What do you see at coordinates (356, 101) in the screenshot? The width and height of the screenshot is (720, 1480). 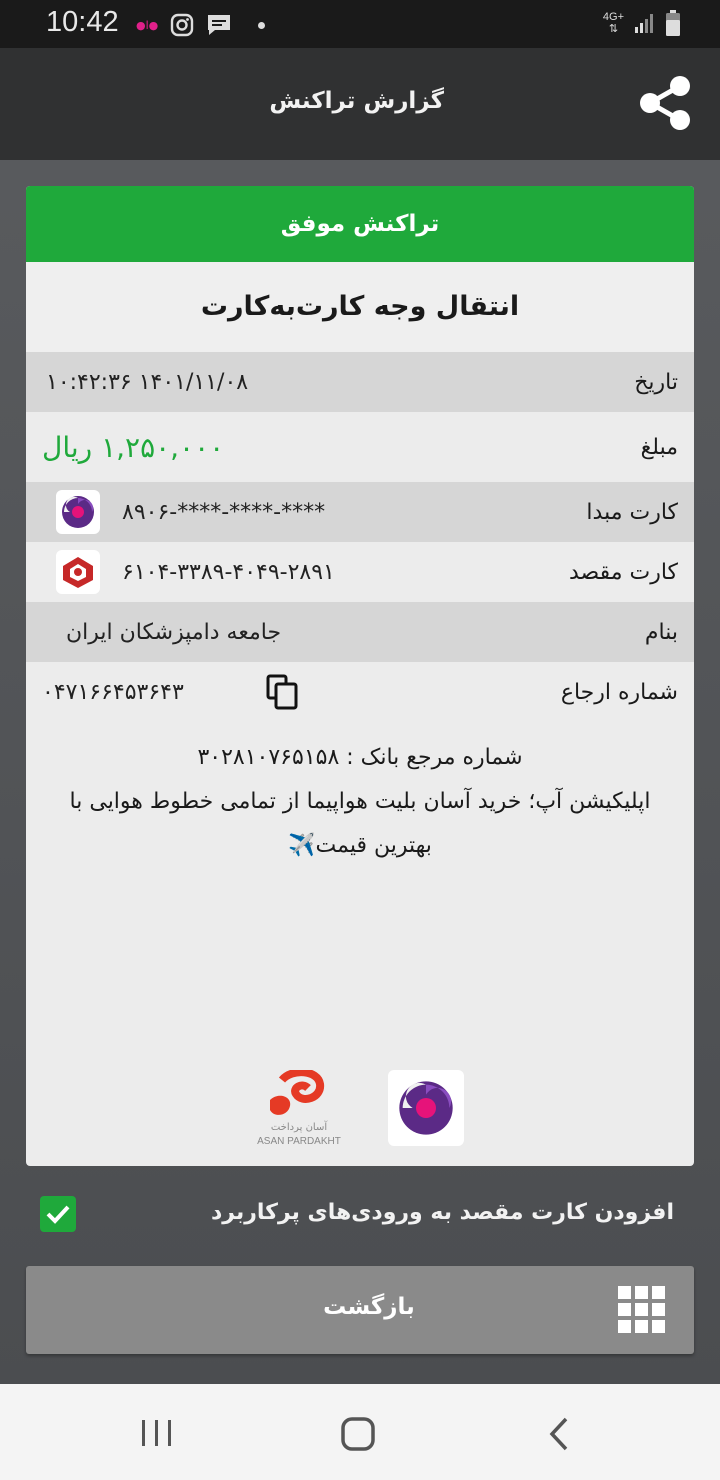 I see `page-title: گزارش تراکنش` at bounding box center [356, 101].